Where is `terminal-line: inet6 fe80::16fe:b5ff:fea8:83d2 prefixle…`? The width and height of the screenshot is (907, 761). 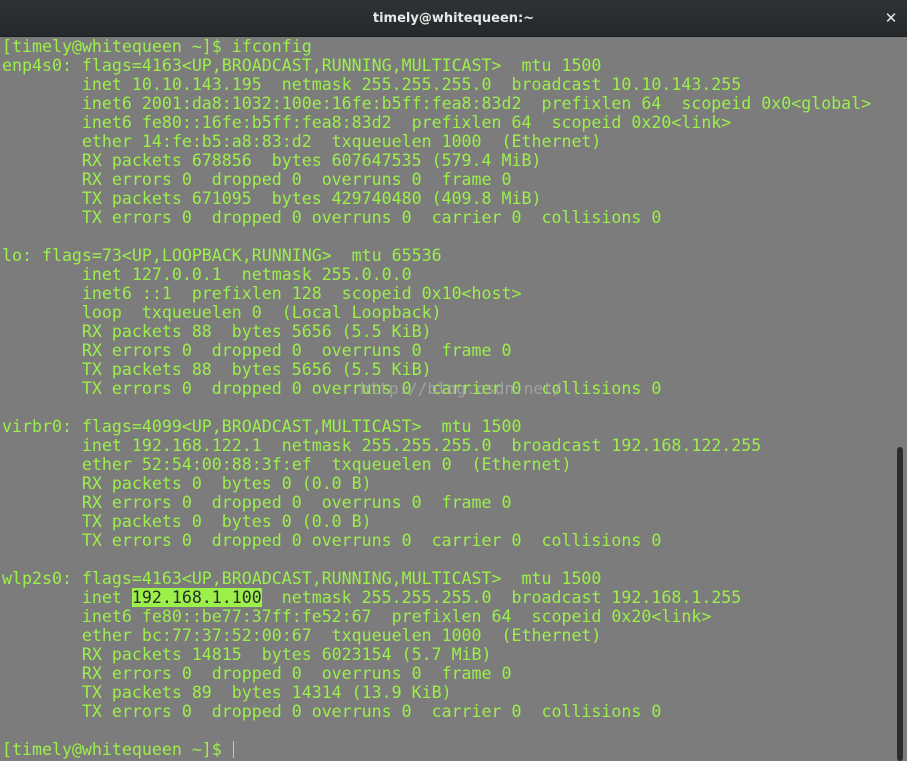 terminal-line: inet6 fe80::16fe:b5ff:fea8:83d2 prefixle… is located at coordinates (367, 122).